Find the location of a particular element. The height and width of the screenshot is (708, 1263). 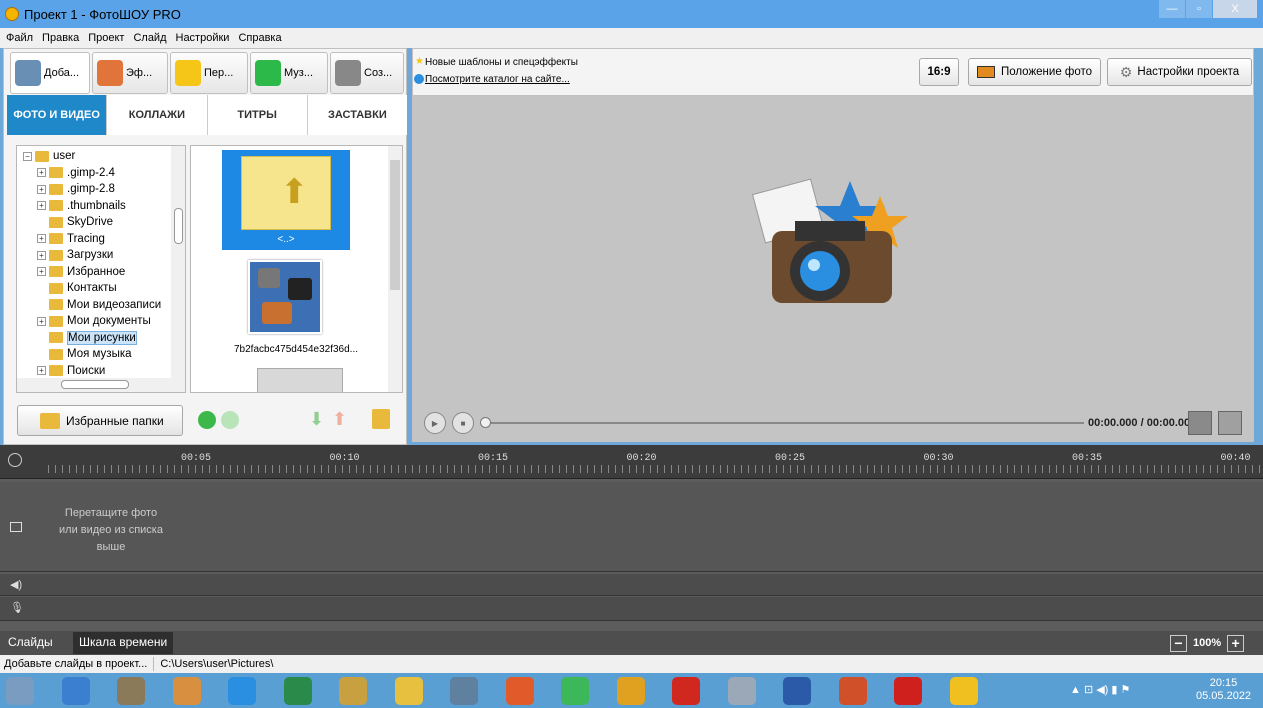

video-track: Перетащите фото или видео из списка выше is located at coordinates (631, 527).